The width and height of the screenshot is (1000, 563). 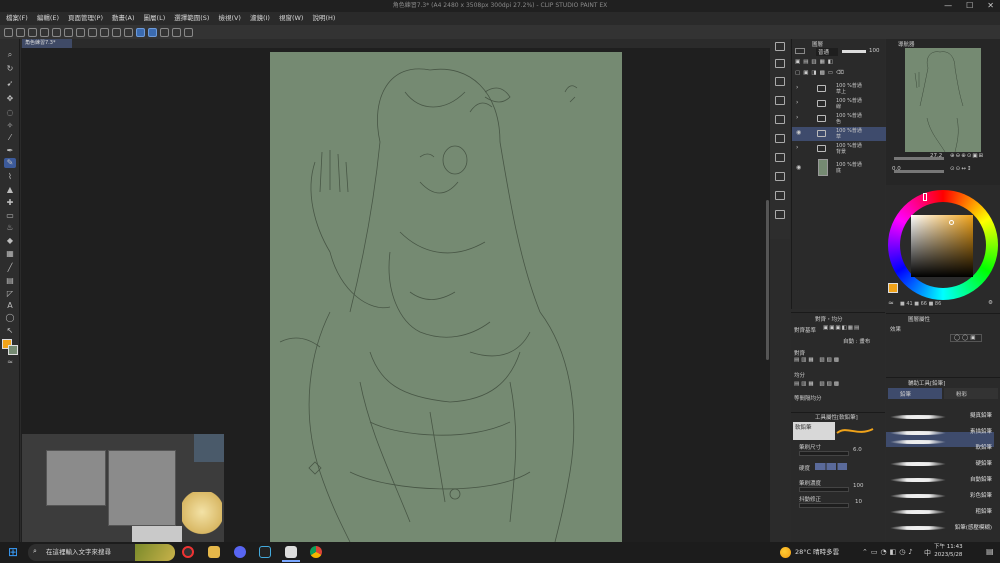 I want to click on menu-filter: 濾鏡(I), so click(x=260, y=18).